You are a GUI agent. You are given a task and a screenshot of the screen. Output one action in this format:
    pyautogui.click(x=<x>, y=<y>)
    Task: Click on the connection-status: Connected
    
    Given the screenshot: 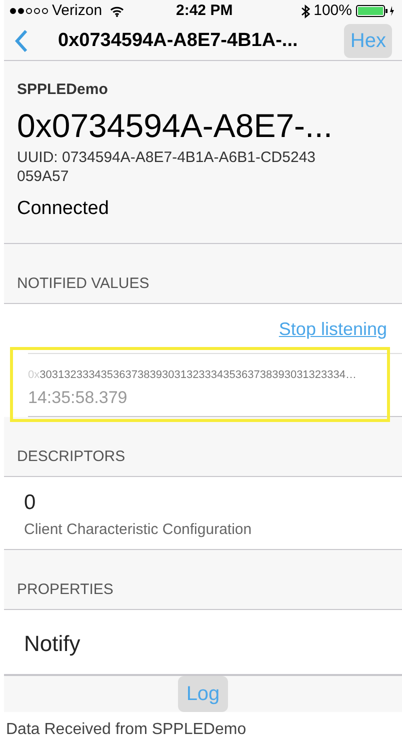 What is the action you would take?
    pyautogui.click(x=63, y=208)
    